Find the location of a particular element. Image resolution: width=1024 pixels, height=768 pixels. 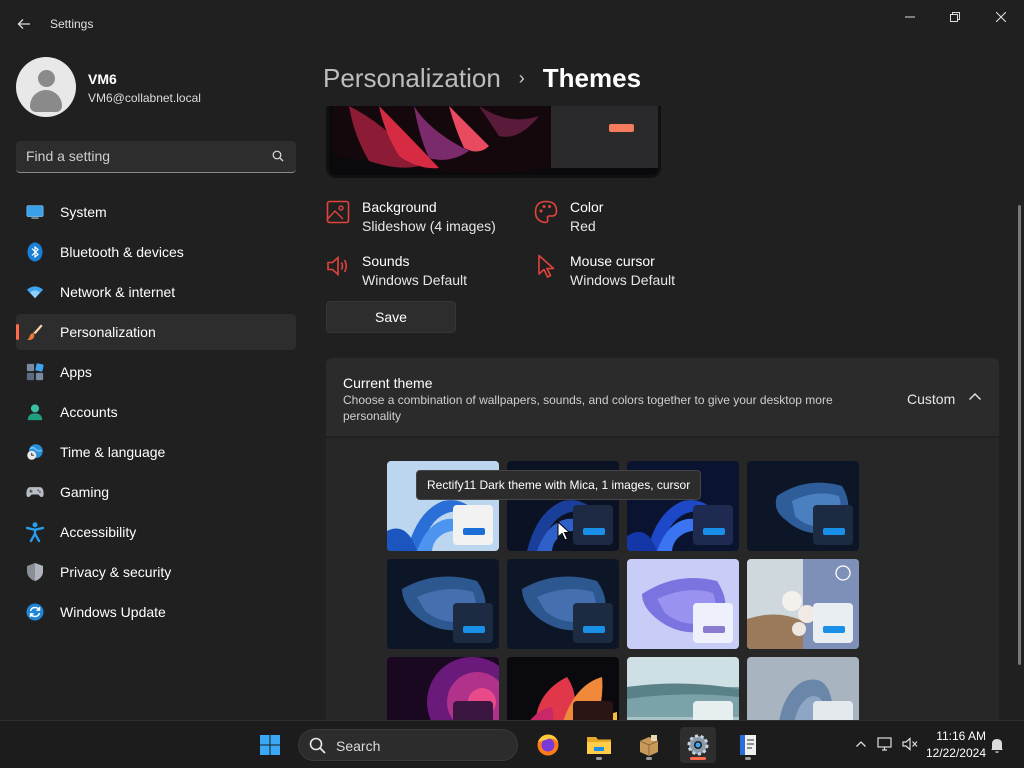

tray-date: 12/22/2024 is located at coordinates (954, 753).